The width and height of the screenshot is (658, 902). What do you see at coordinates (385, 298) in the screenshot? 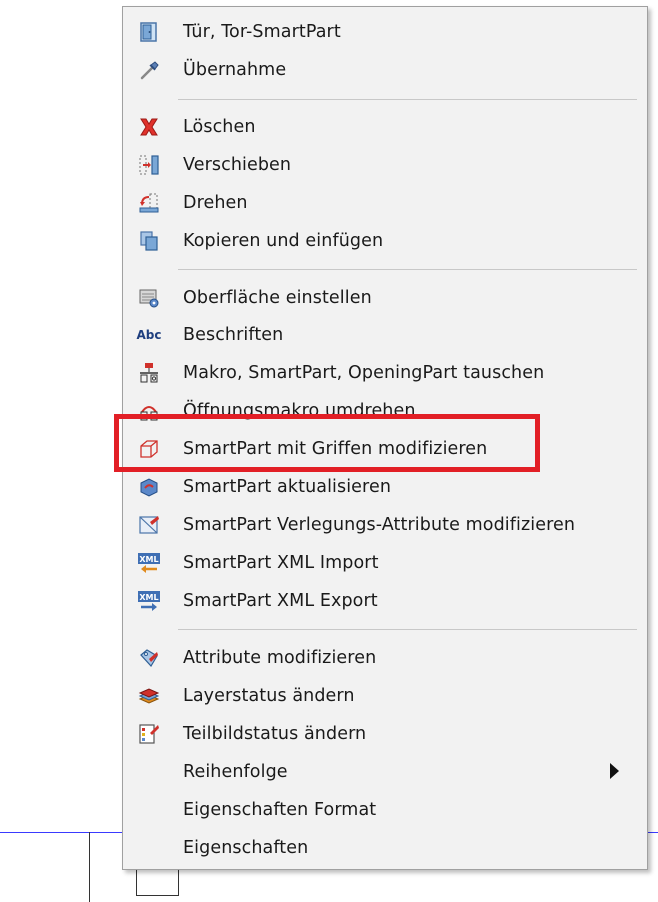
I see `menu-item-oberflaeche-einstellen: Oberfläche einstellen` at bounding box center [385, 298].